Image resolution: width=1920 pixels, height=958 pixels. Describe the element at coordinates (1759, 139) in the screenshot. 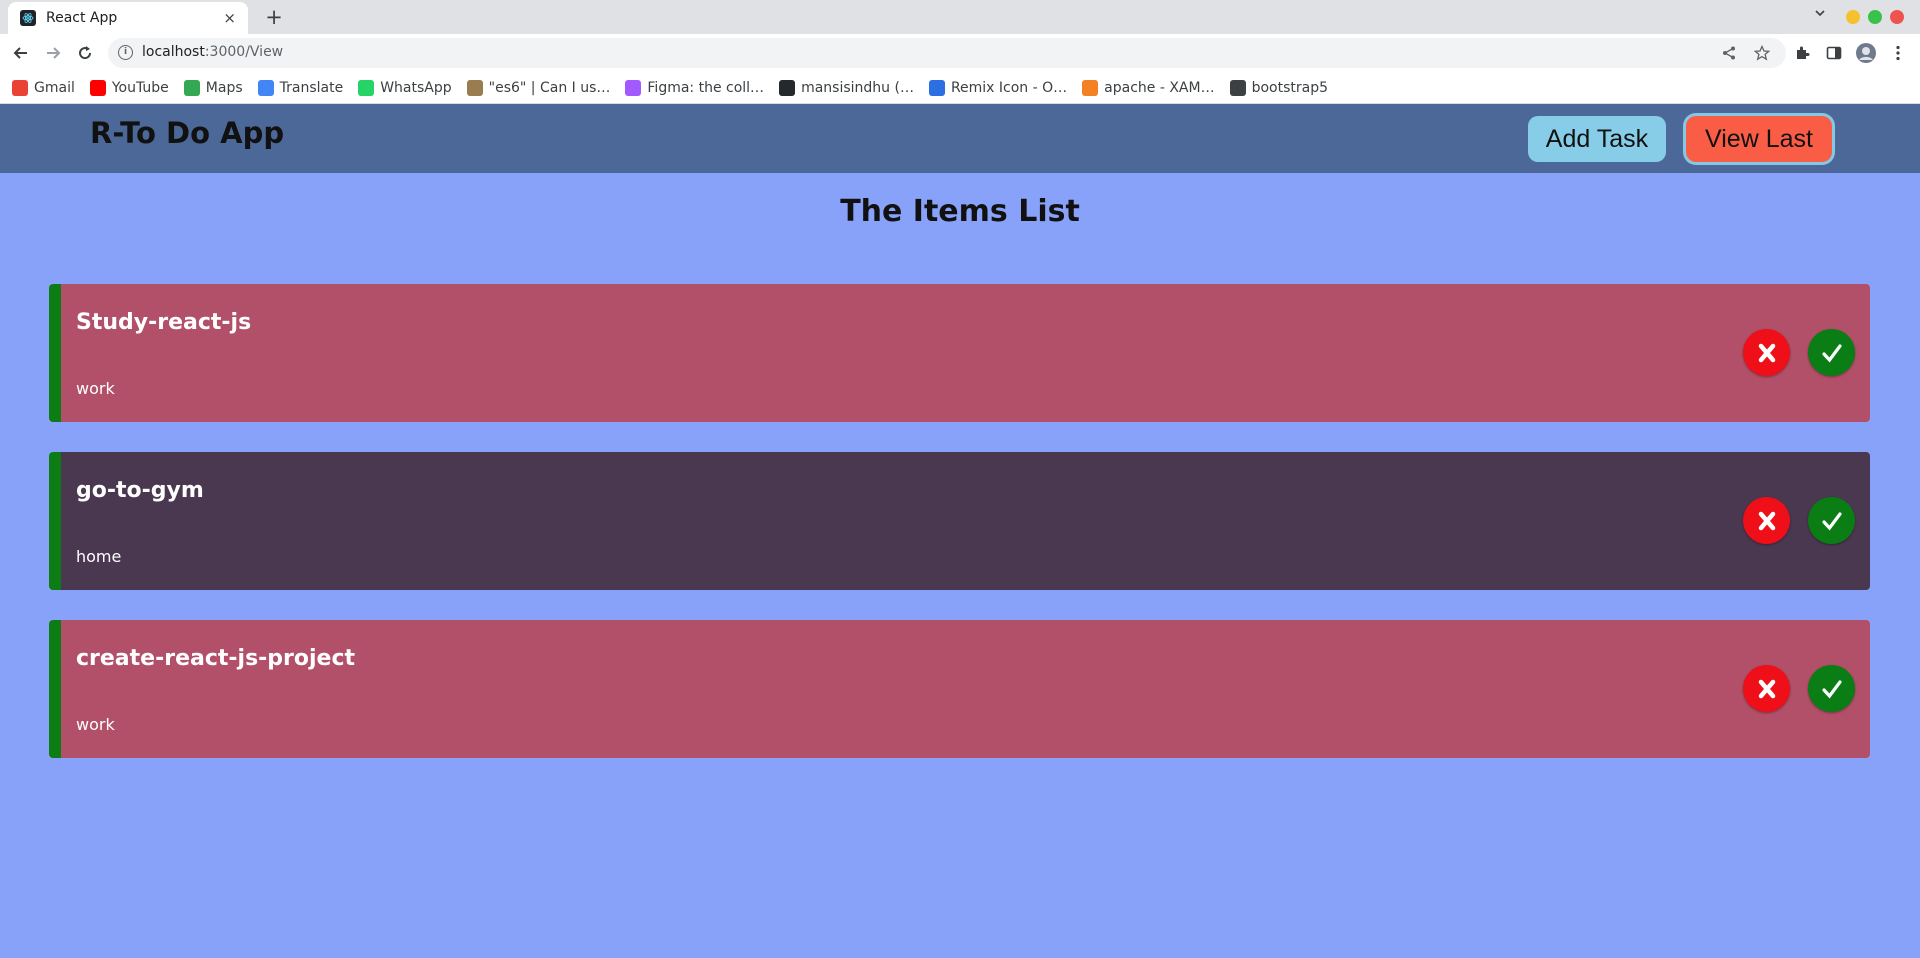

I see `view-last-button: View Last` at that location.